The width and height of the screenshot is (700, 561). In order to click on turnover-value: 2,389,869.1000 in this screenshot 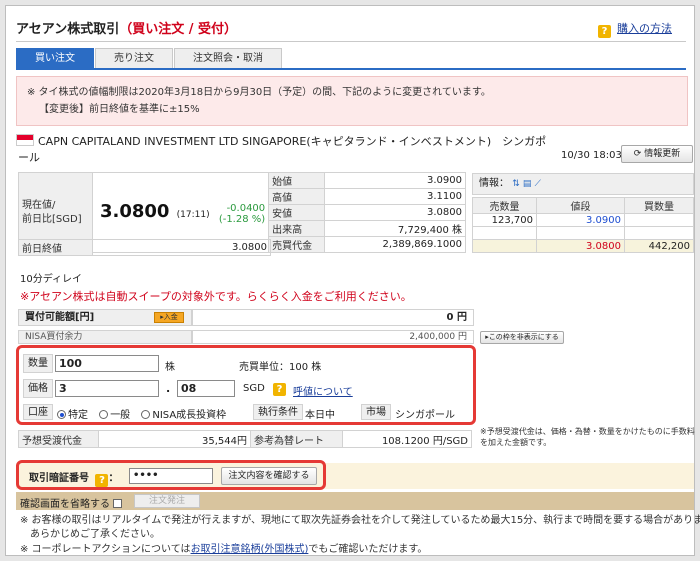, I will do `click(395, 244)`.